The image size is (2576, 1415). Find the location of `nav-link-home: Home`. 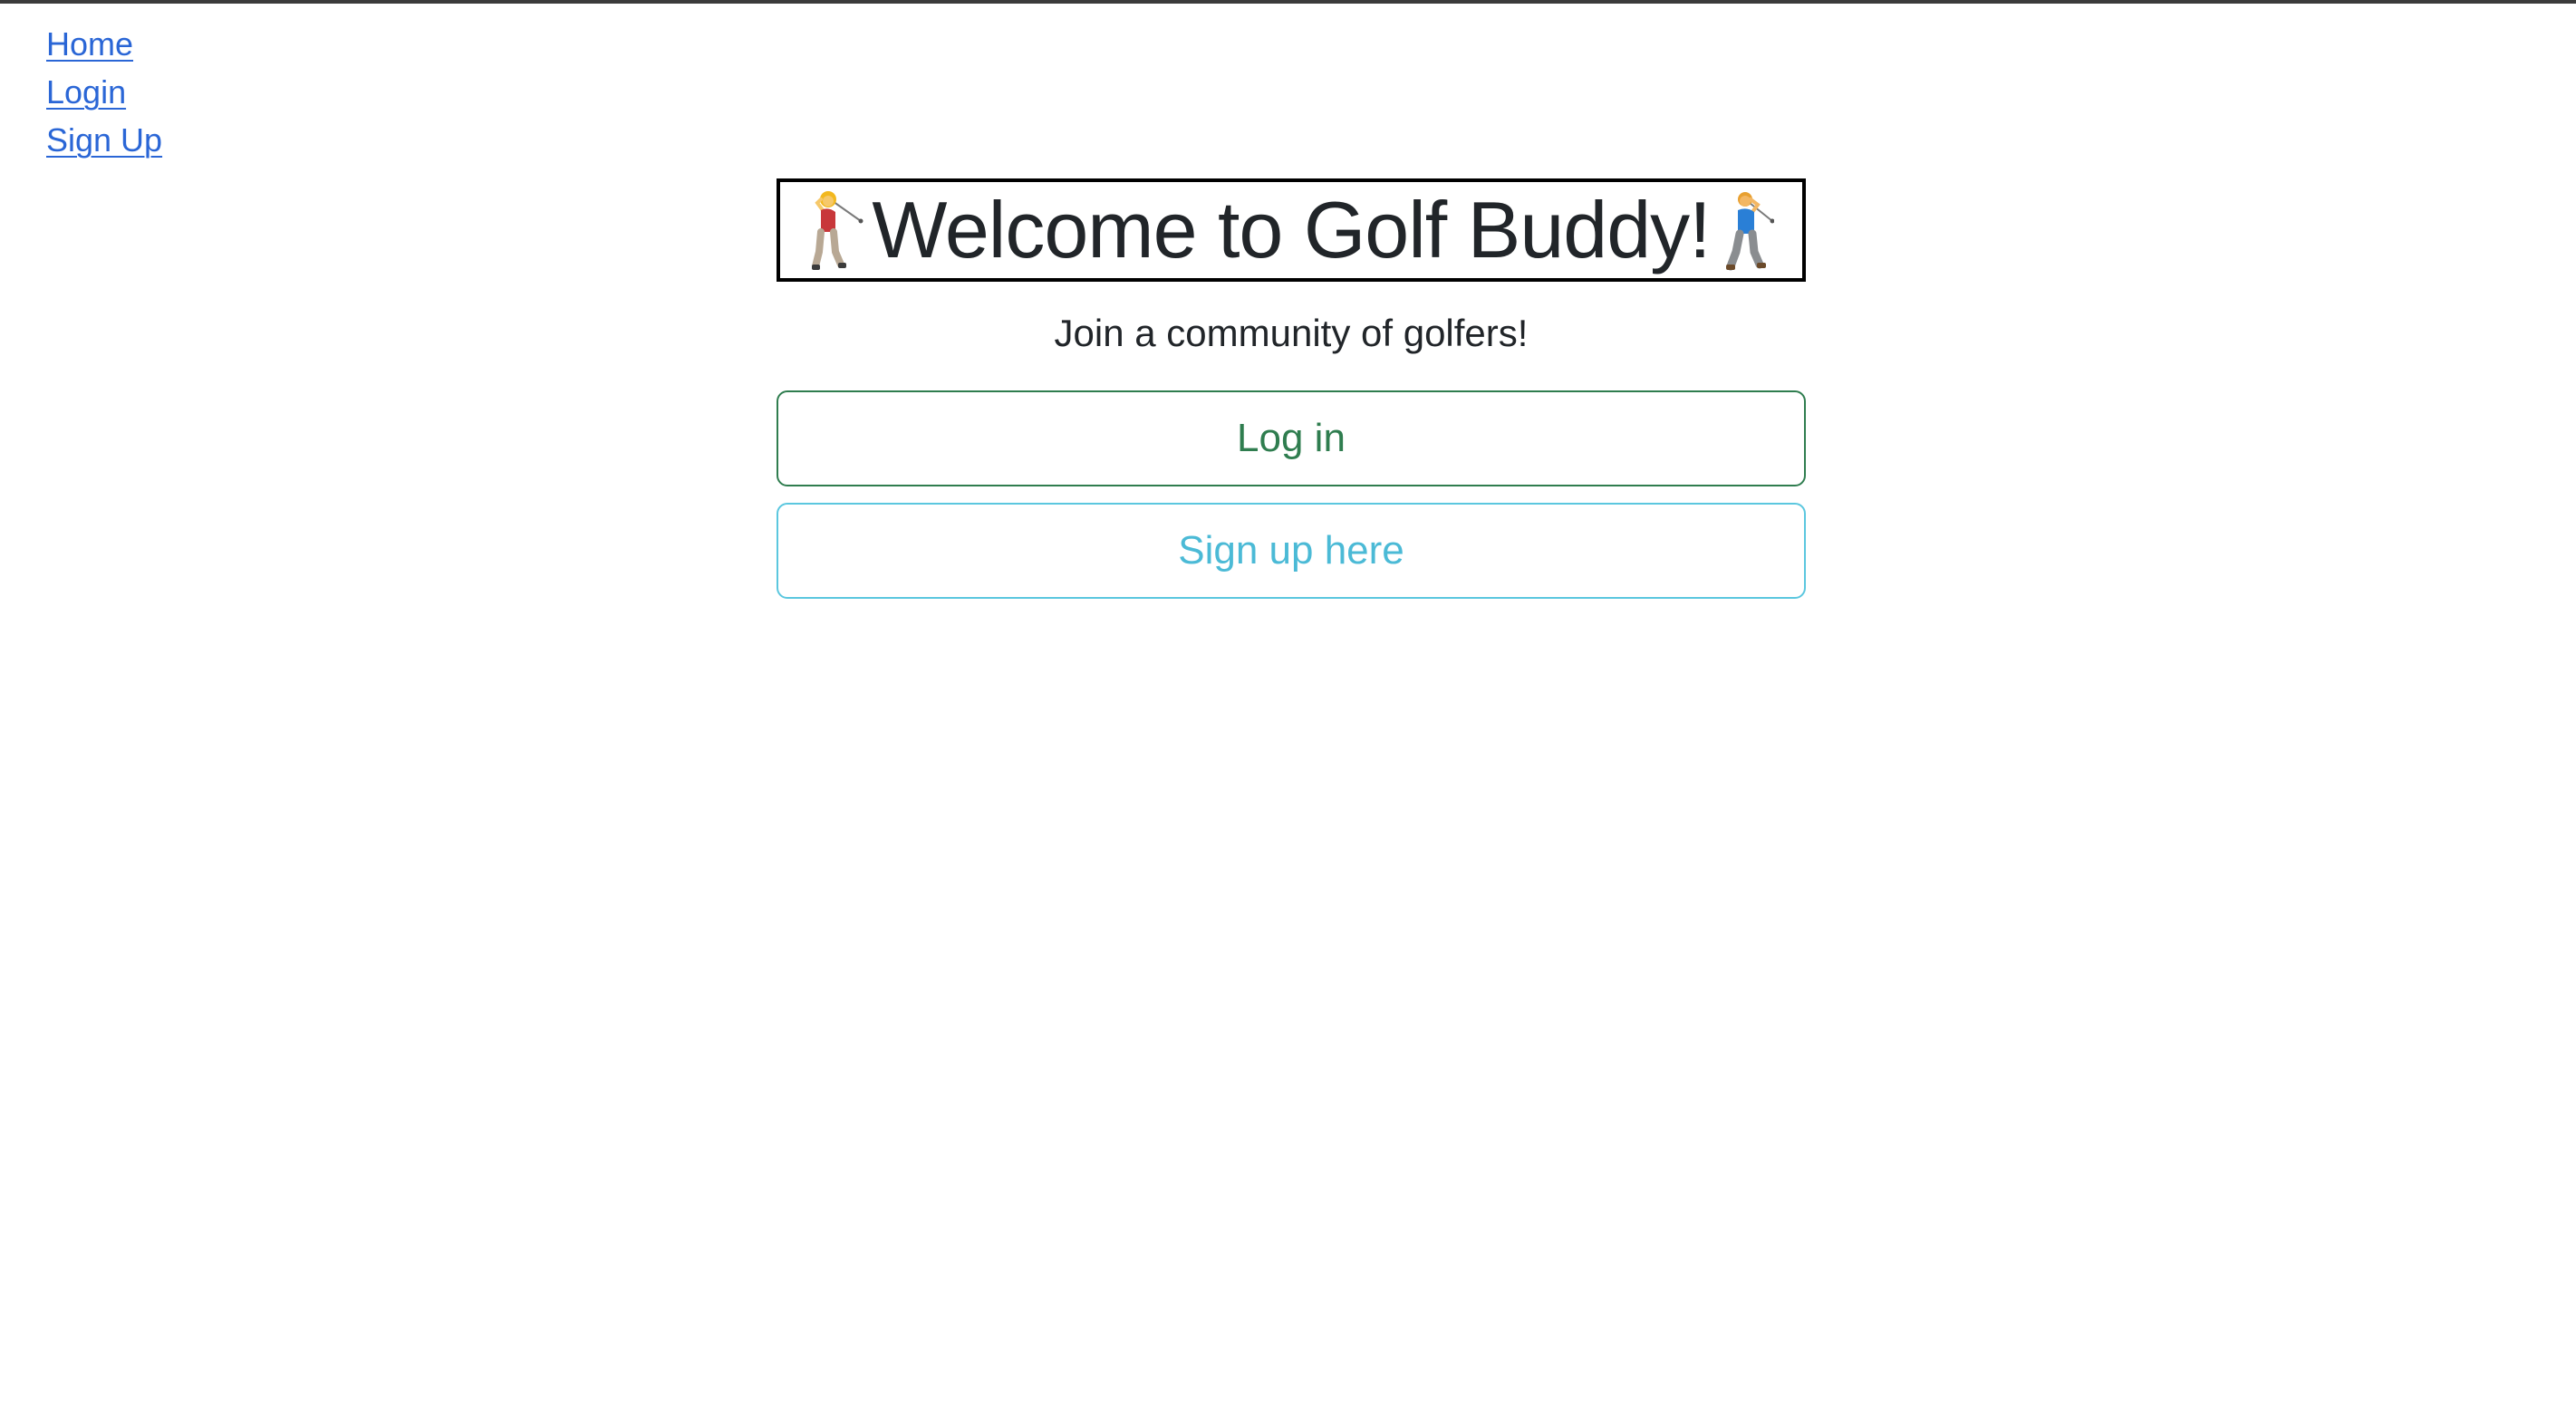

nav-link-home: Home is located at coordinates (89, 44).